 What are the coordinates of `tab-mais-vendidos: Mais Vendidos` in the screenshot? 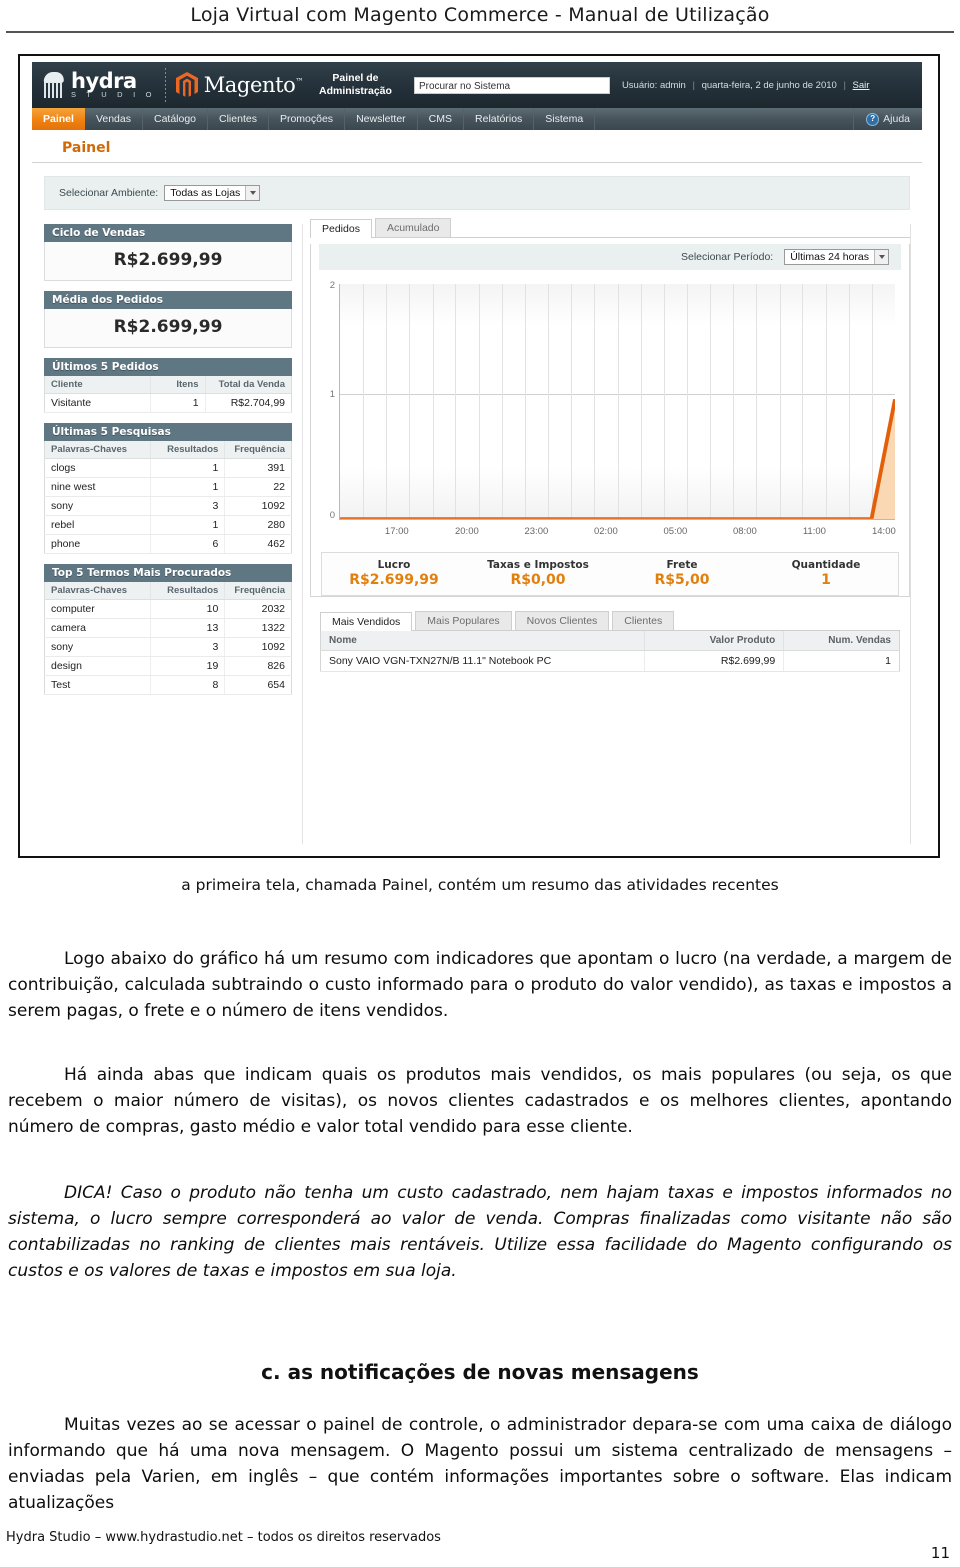 It's located at (366, 621).